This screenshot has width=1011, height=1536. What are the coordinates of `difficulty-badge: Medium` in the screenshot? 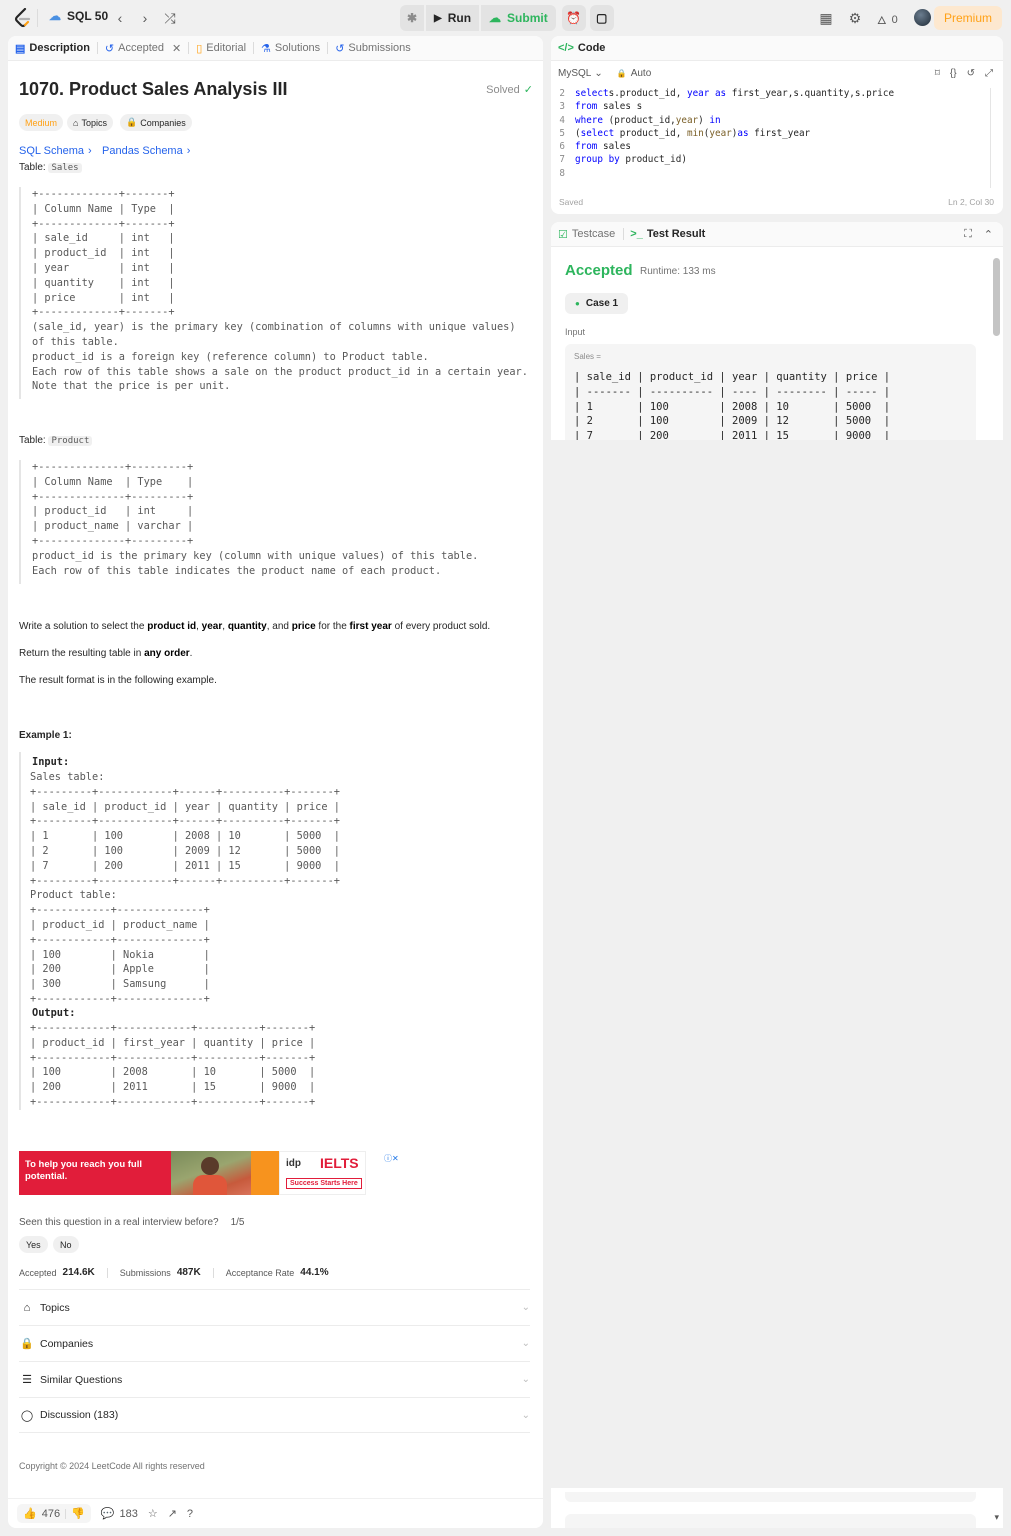 It's located at (41, 122).